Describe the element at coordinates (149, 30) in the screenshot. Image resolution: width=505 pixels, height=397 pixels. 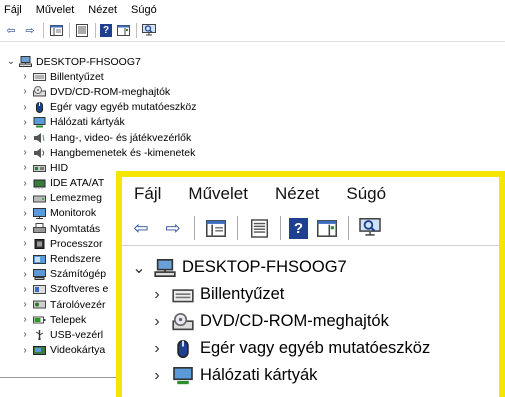
I see `scan-hardware-button` at that location.